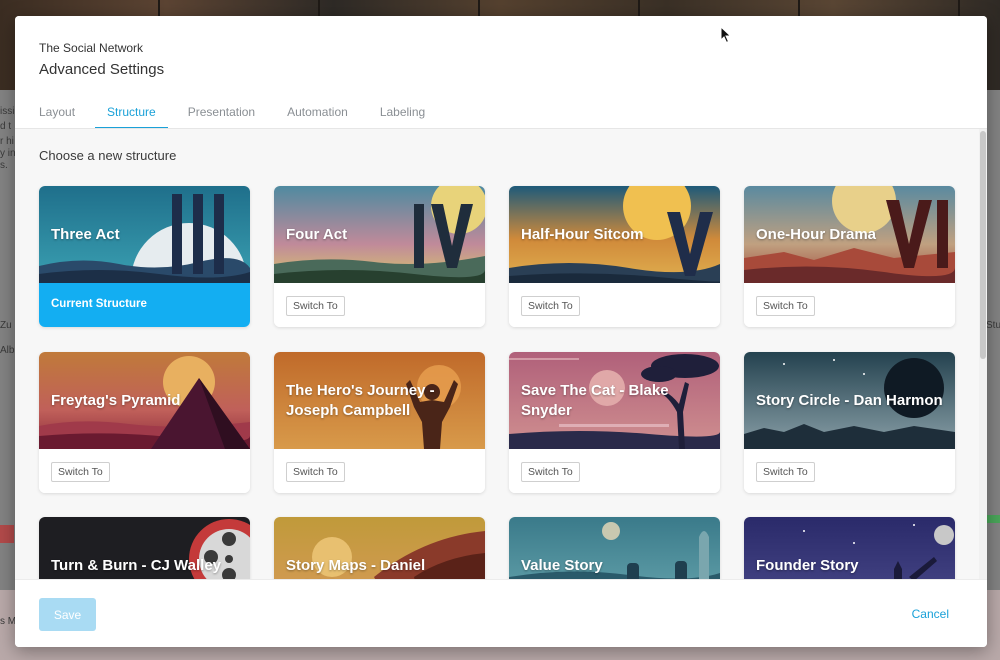 Image resolution: width=1000 pixels, height=660 pixels. I want to click on modal-title: Advanced Settings, so click(102, 69).